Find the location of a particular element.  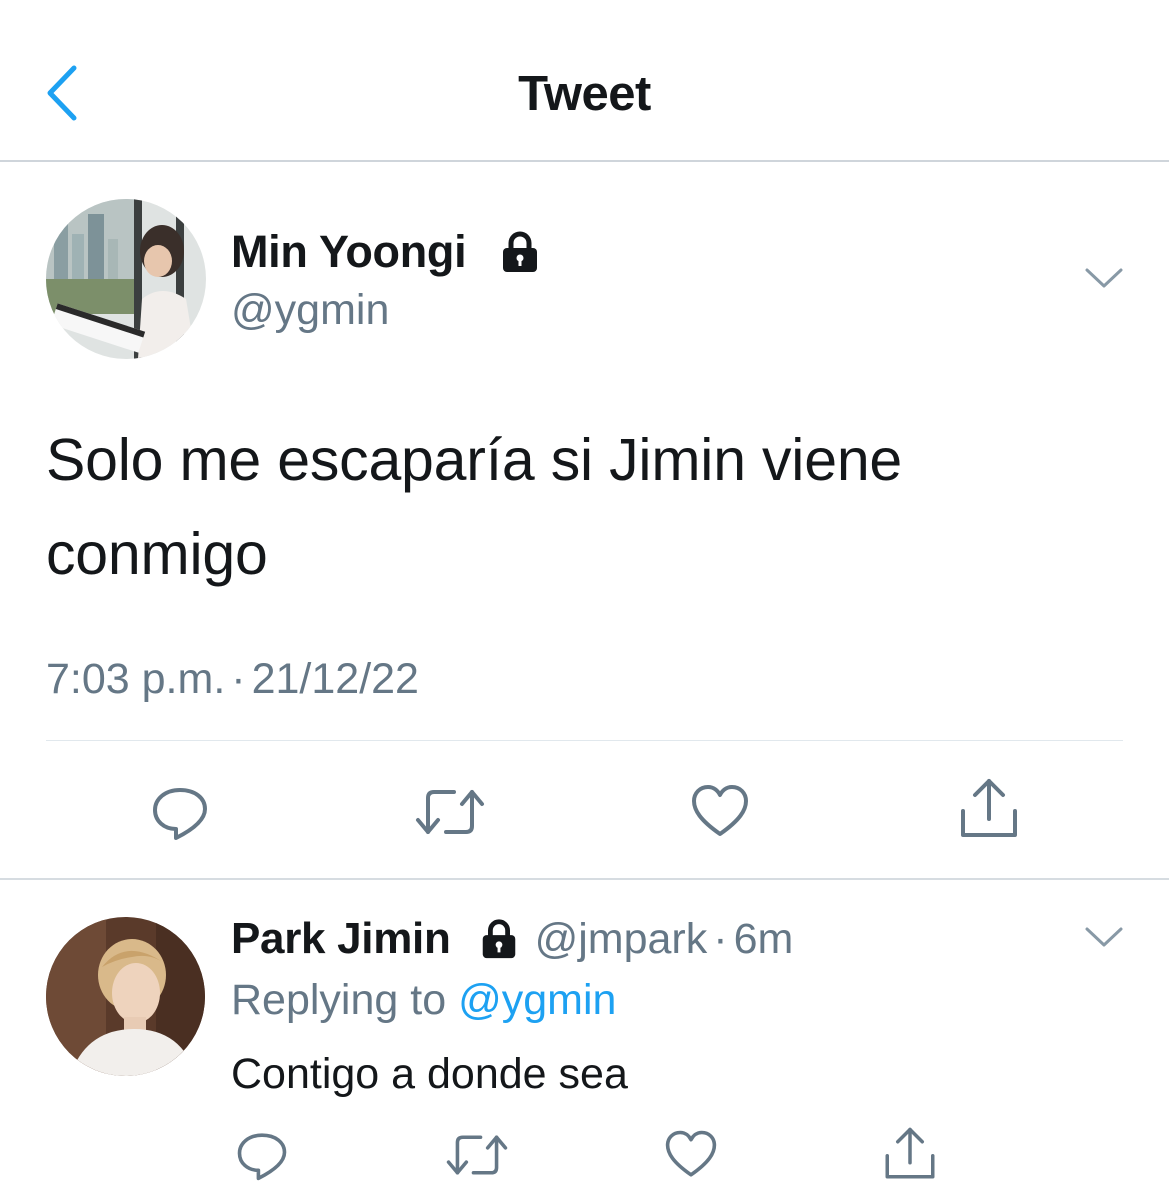

reply-share-button is located at coordinates (910, 1154).